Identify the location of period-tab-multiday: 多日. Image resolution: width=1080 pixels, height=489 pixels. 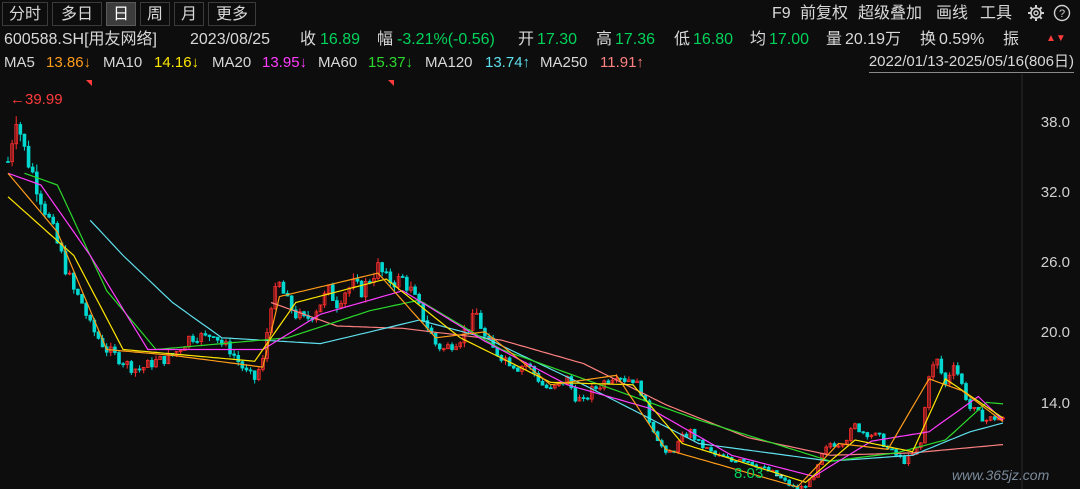
(77, 14).